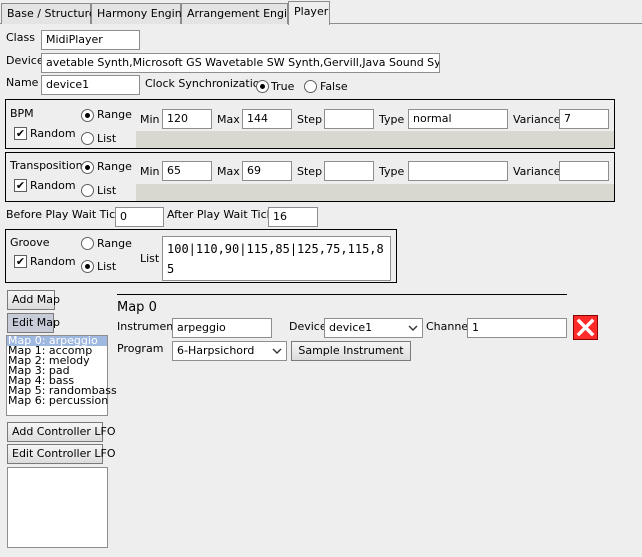 This screenshot has height=557, width=642. What do you see at coordinates (87, 266) in the screenshot?
I see `groove-list-radio` at bounding box center [87, 266].